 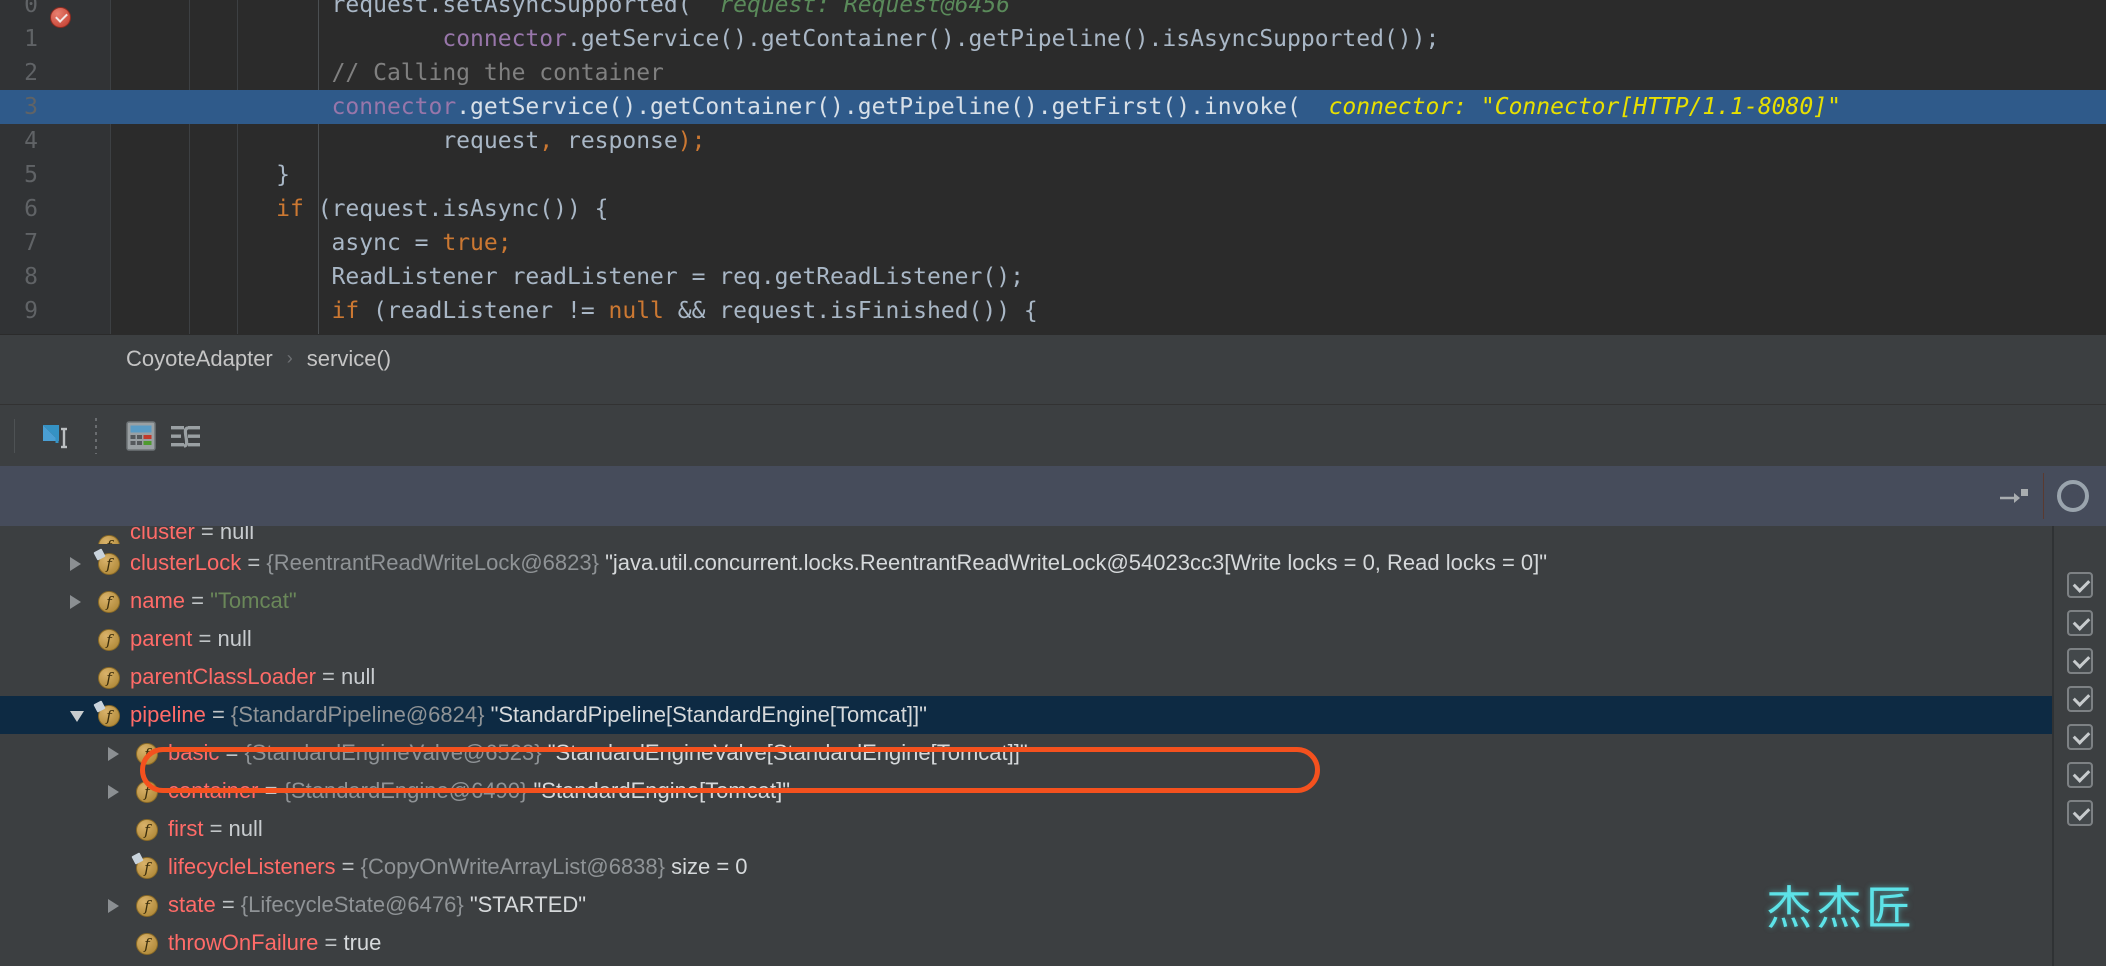 What do you see at coordinates (213, 601) in the screenshot?
I see `variable-label: name = "Tomcat"` at bounding box center [213, 601].